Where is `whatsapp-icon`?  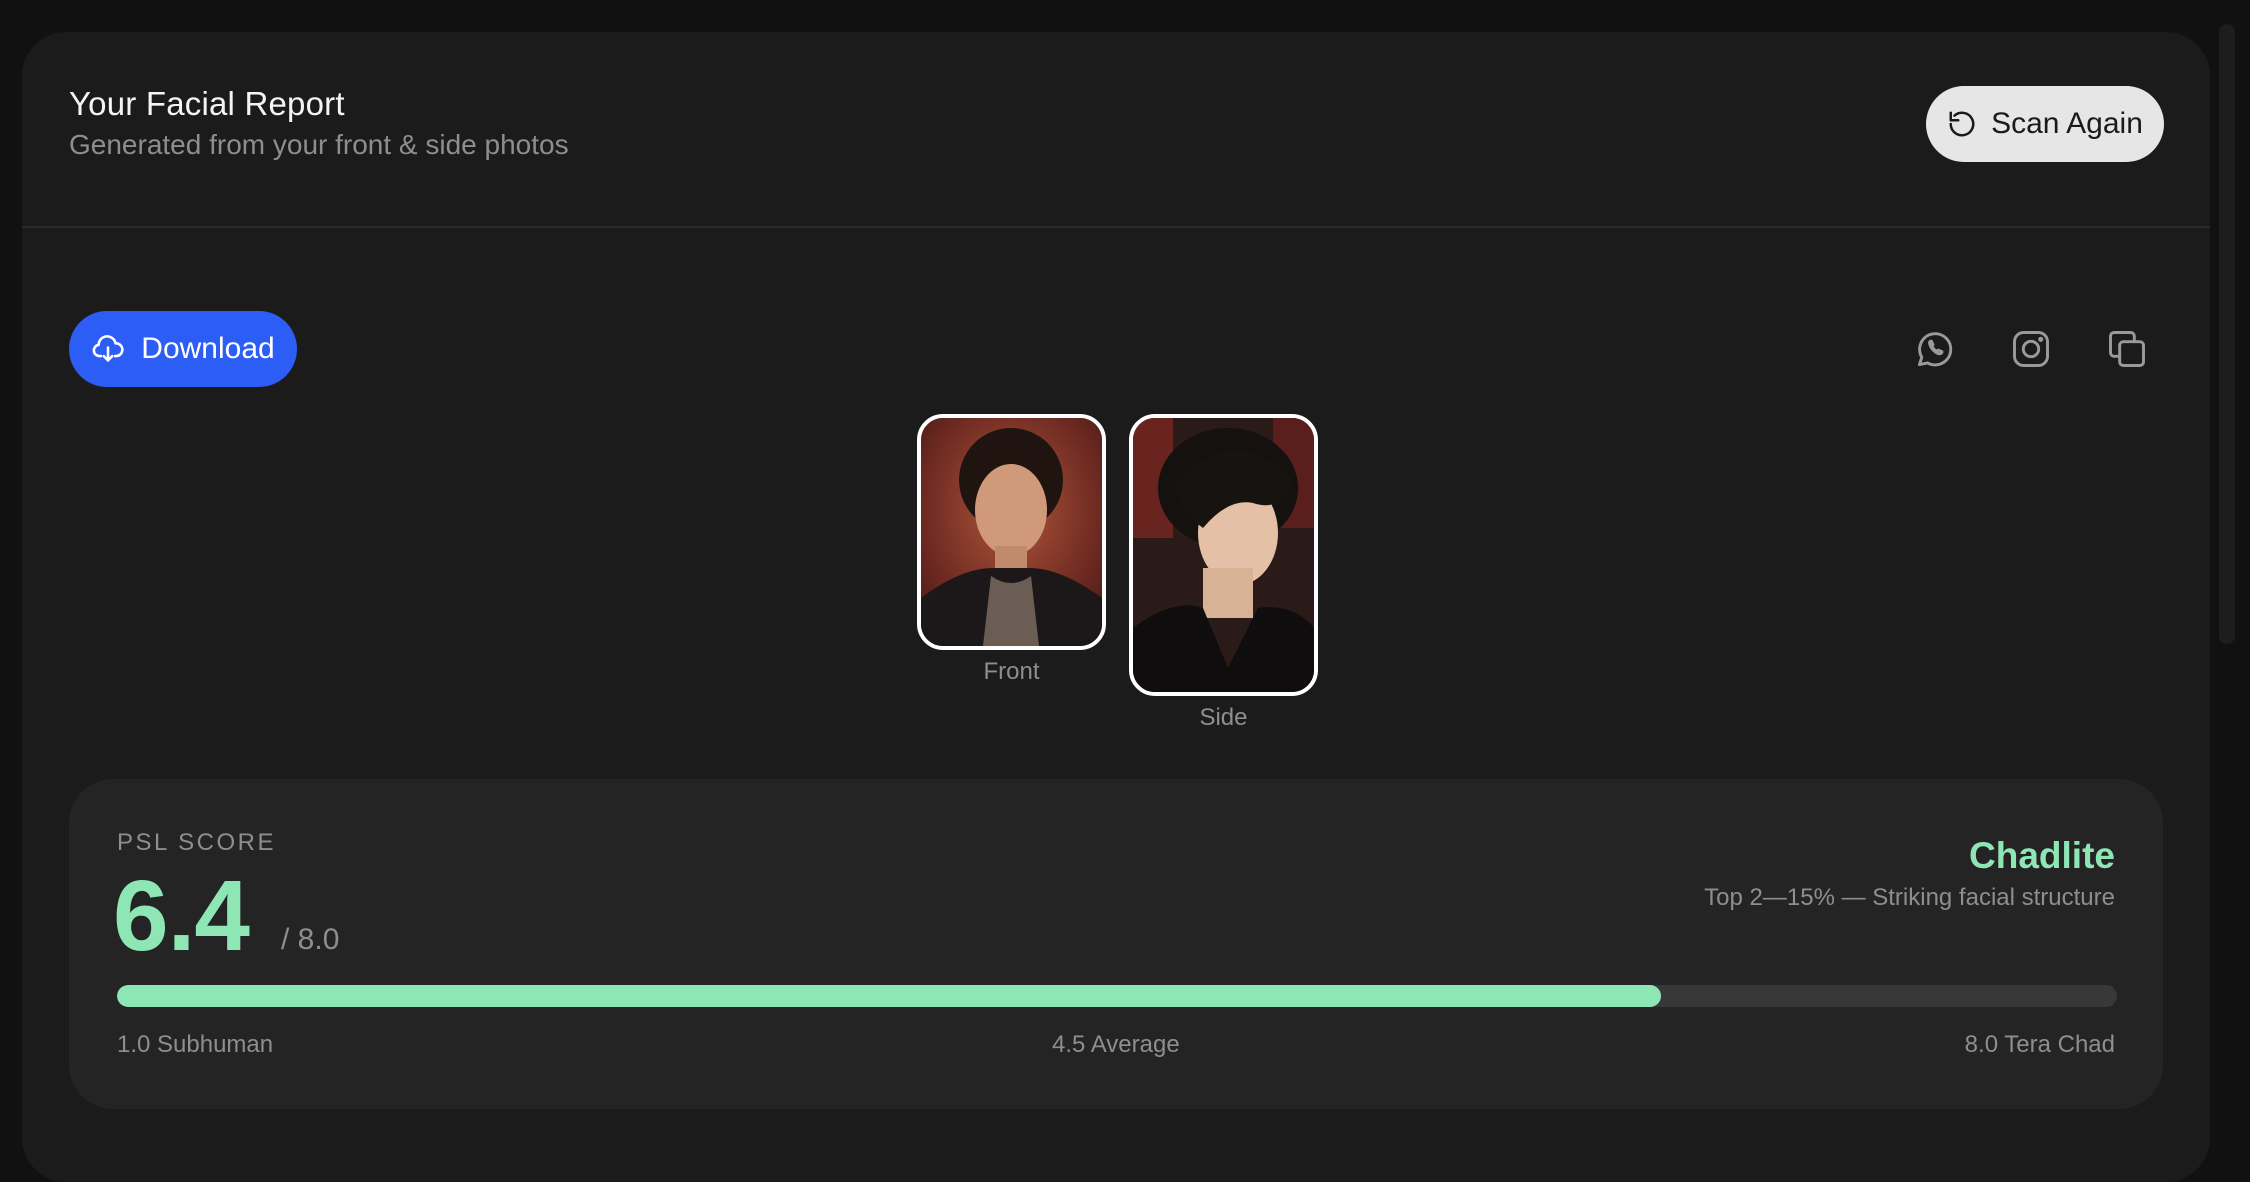 whatsapp-icon is located at coordinates (1935, 349).